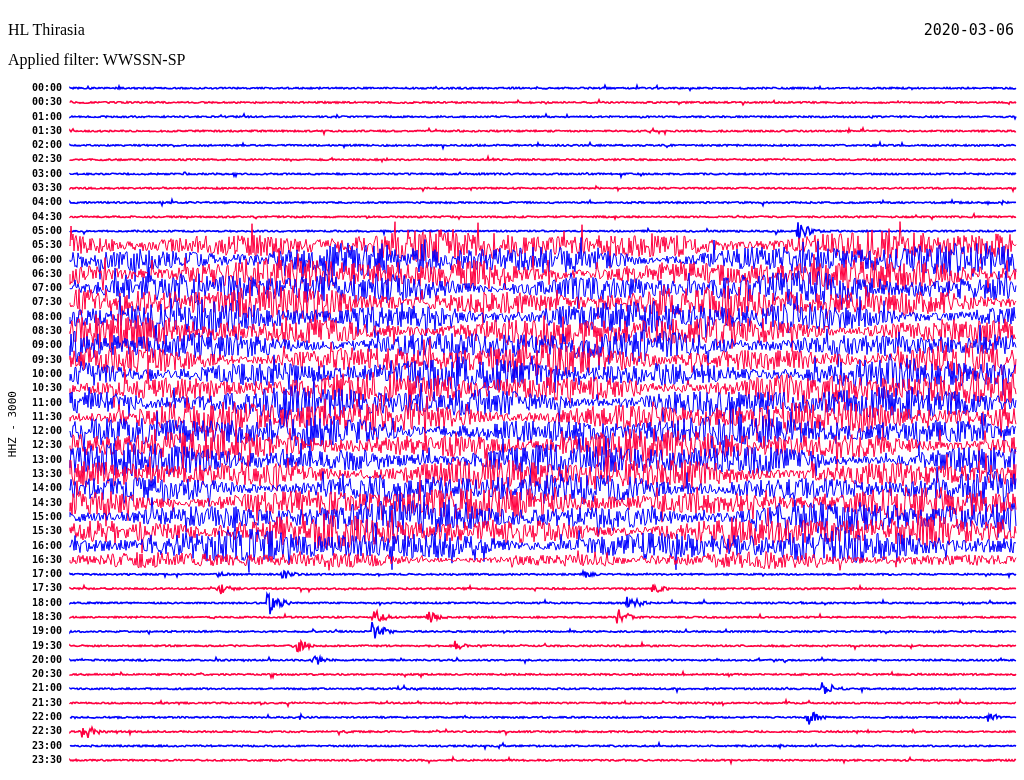  I want to click on time-label: 22:00, so click(46, 717).